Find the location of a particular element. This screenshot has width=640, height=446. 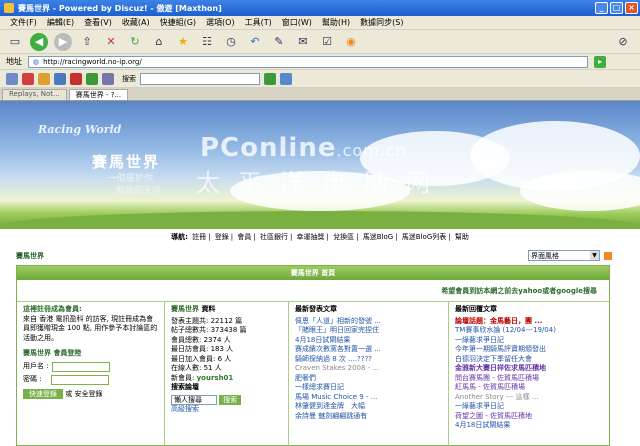

up-icon: ⇧ is located at coordinates (87, 42).